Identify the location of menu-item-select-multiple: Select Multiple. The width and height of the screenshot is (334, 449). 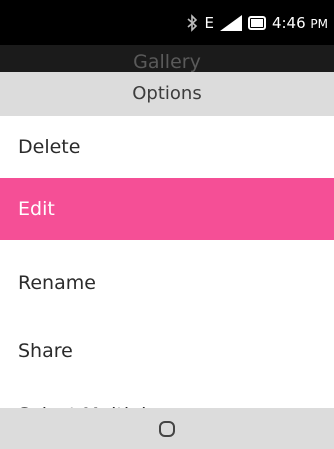
(167, 396).